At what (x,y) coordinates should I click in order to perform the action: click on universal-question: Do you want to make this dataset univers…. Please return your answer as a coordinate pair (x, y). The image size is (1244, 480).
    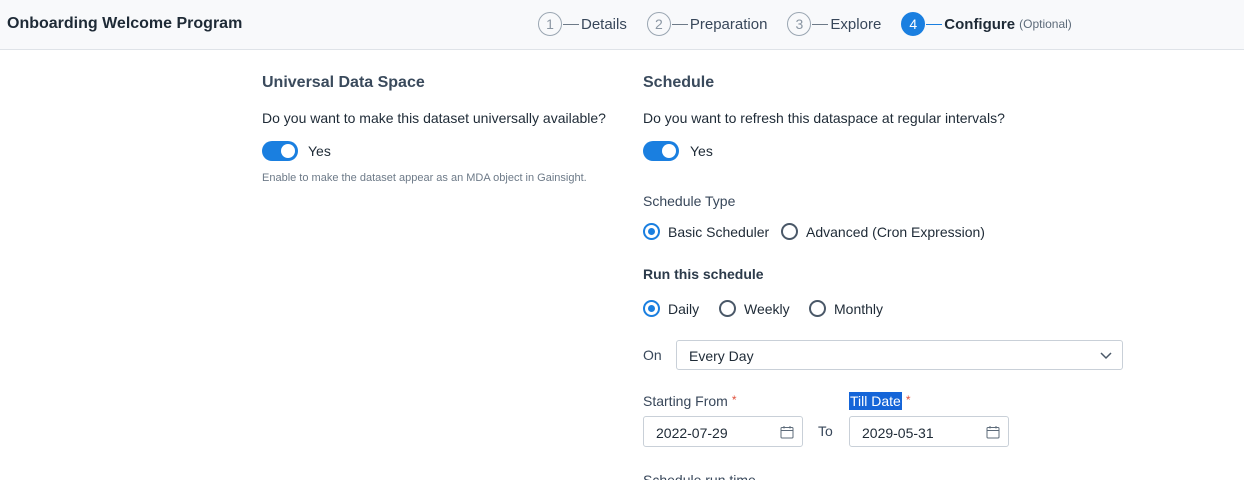
    Looking at the image, I should click on (434, 118).